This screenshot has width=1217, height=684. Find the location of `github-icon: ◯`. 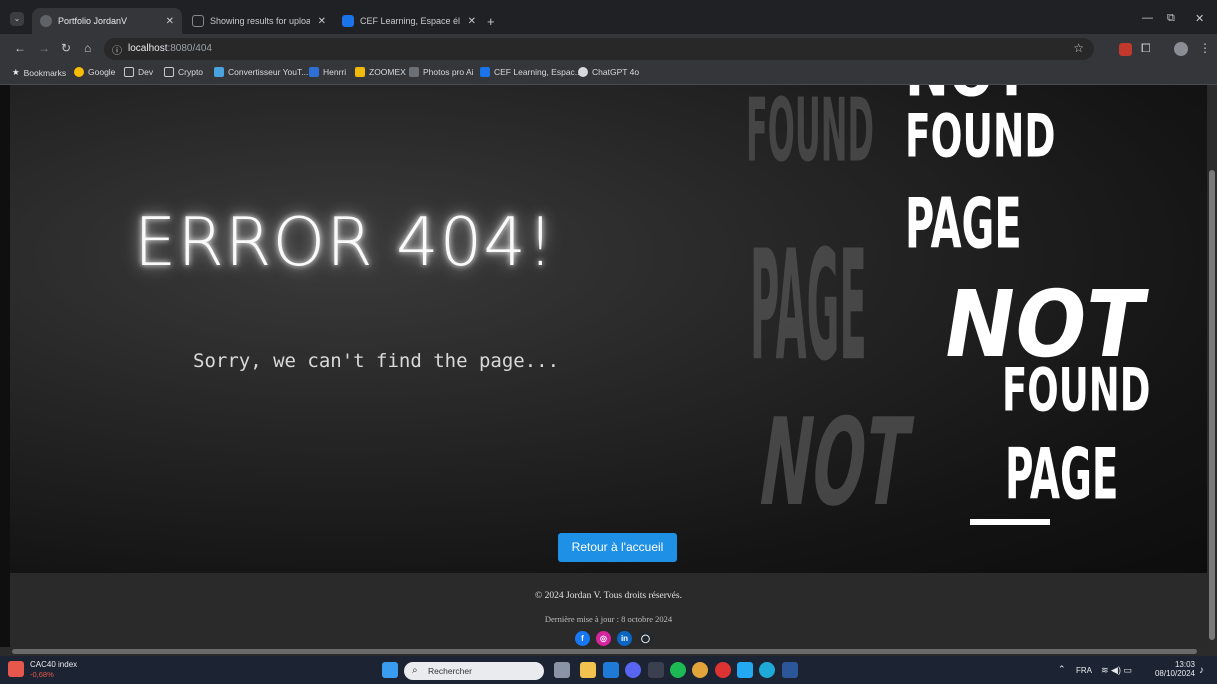

github-icon: ◯ is located at coordinates (645, 638).